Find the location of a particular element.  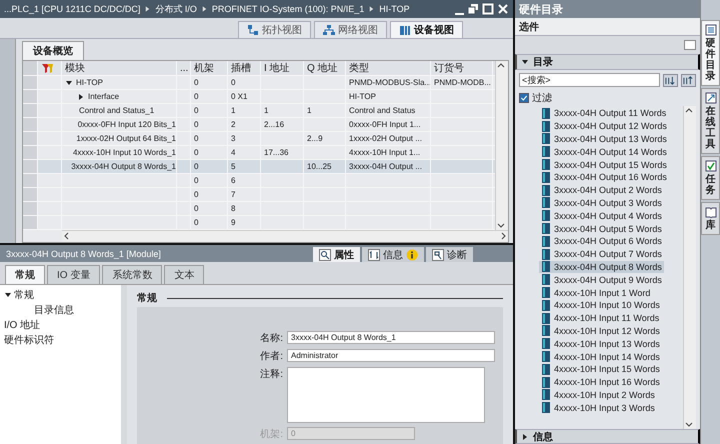

search-up-button is located at coordinates (688, 80).